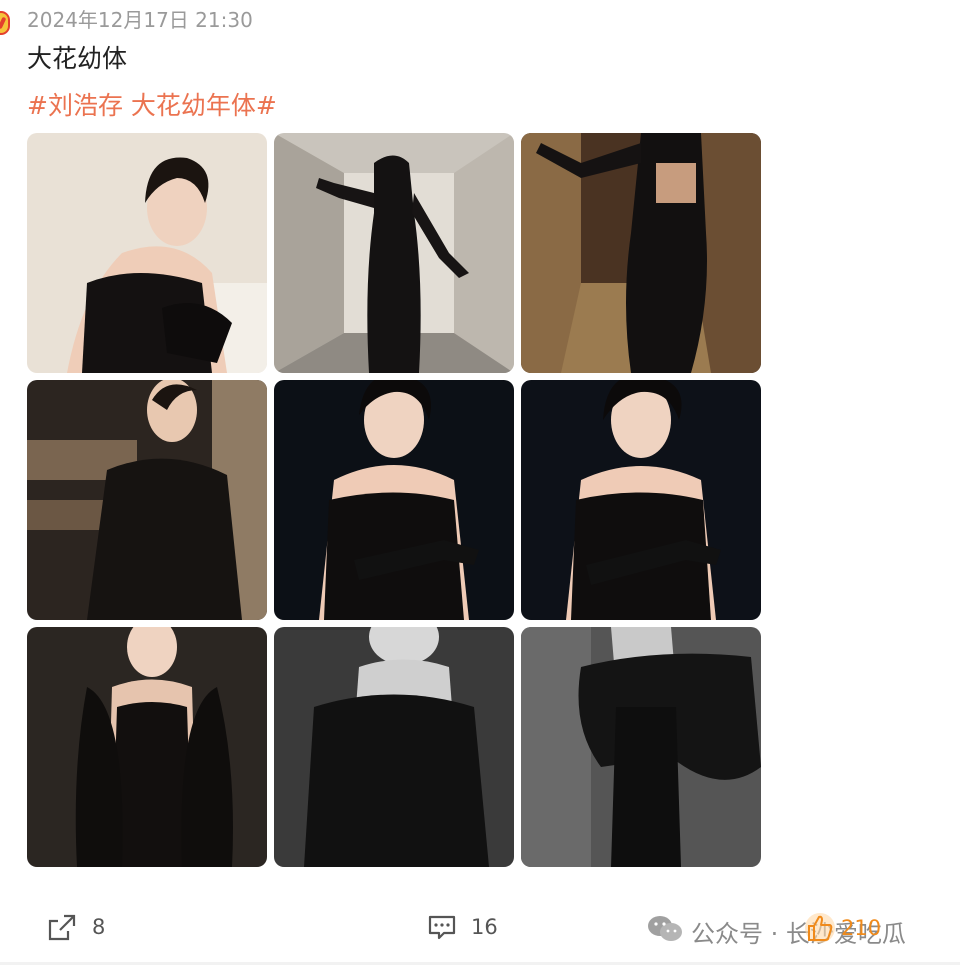 The image size is (960, 965). I want to click on comment-count: 16, so click(484, 927).